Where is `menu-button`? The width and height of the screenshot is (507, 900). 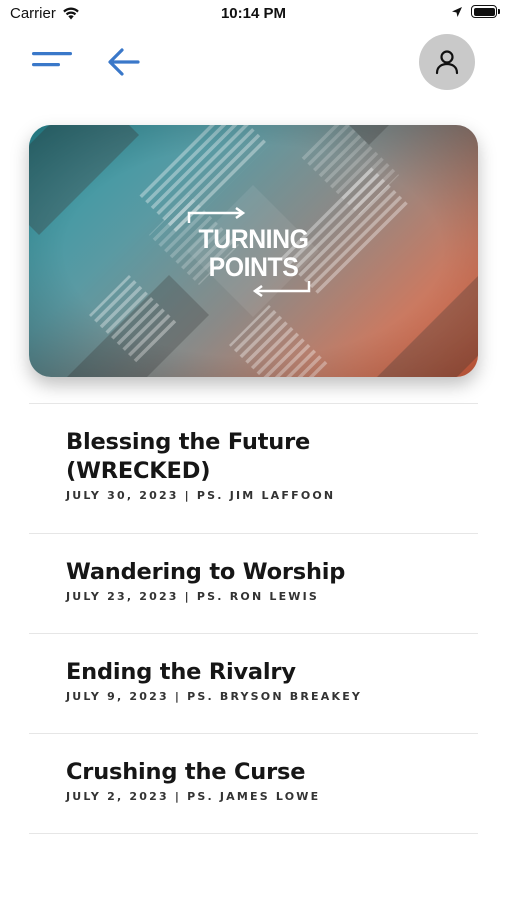
menu-button is located at coordinates (52, 61).